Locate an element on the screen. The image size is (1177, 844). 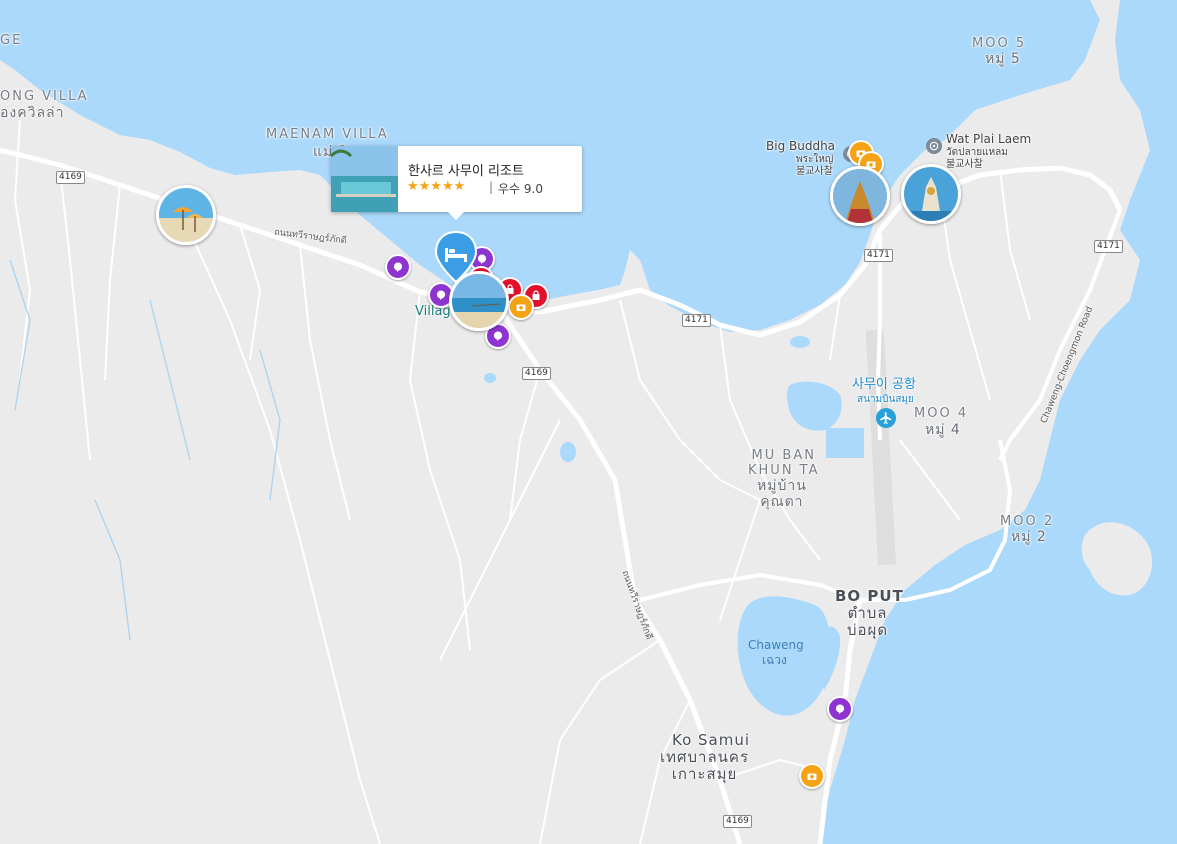
label-maenam-villa: MAENAM VILLA is located at coordinates (327, 134).